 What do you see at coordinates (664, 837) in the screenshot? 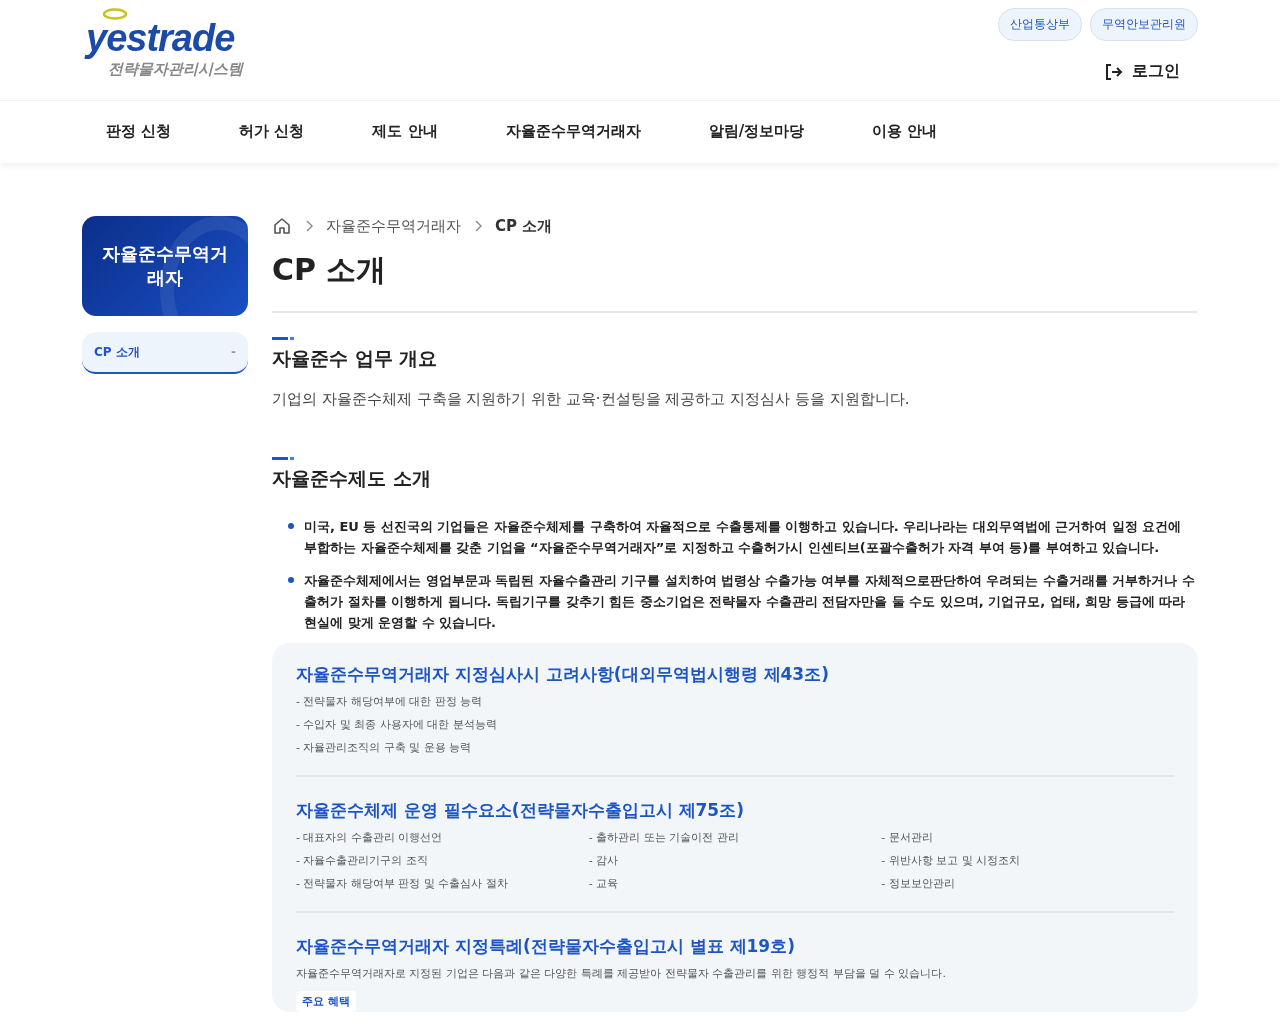
I see `info-list-item: - 출하관리 또는 기술이전 관리` at bounding box center [664, 837].